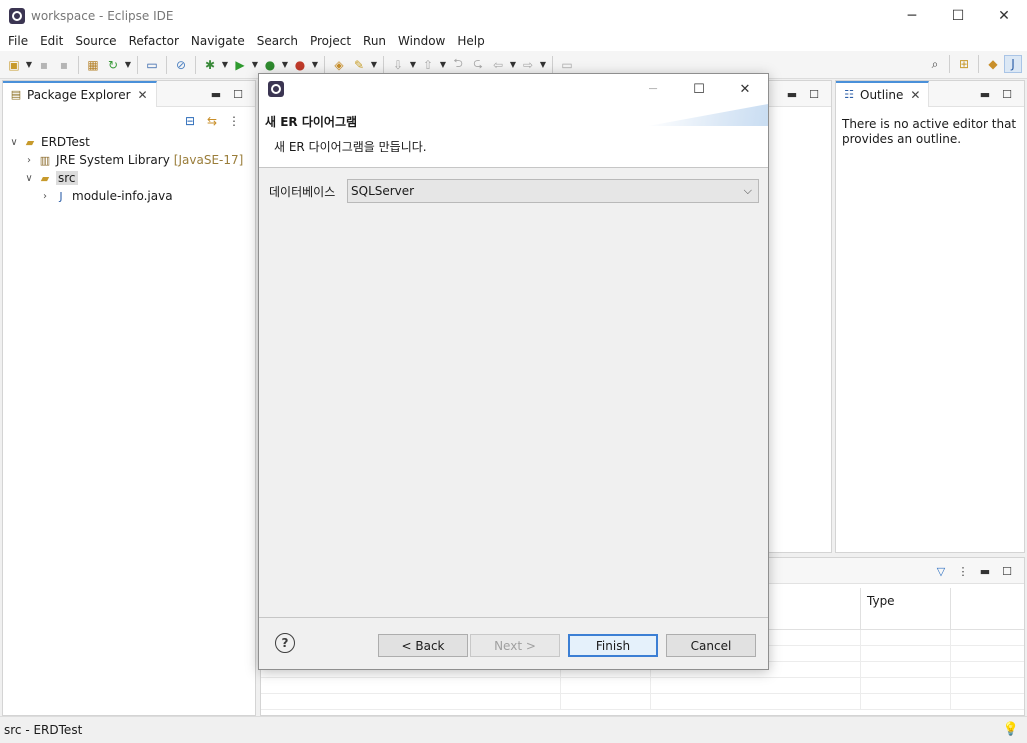  What do you see at coordinates (300, 65) in the screenshot?
I see `external-tools-icon: ●` at bounding box center [300, 65].